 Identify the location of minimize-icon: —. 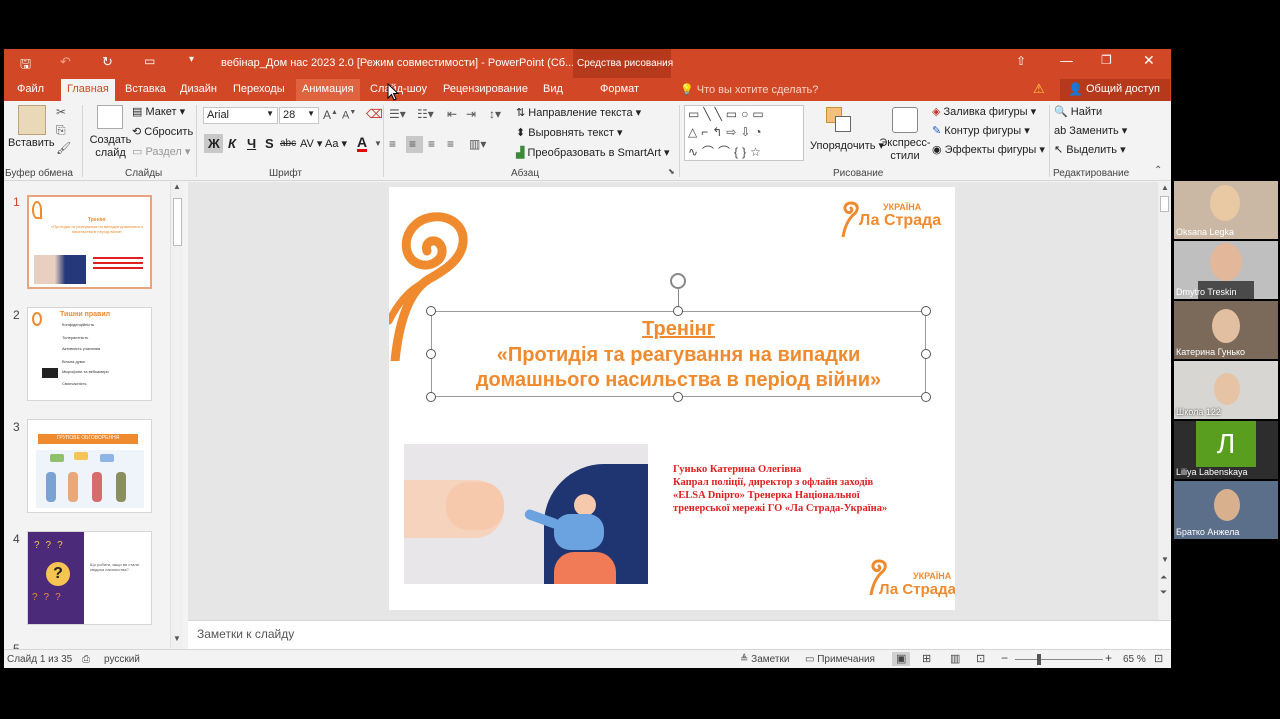
(1066, 60).